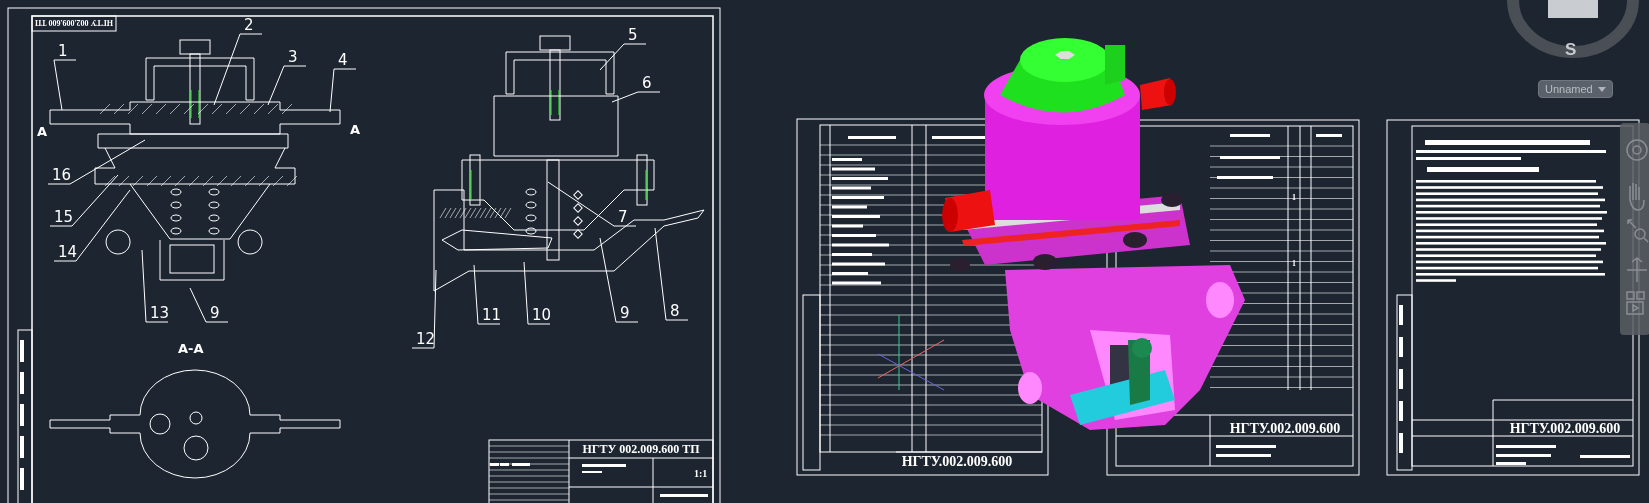  What do you see at coordinates (1638, 231) in the screenshot?
I see `zoom-icon` at bounding box center [1638, 231].